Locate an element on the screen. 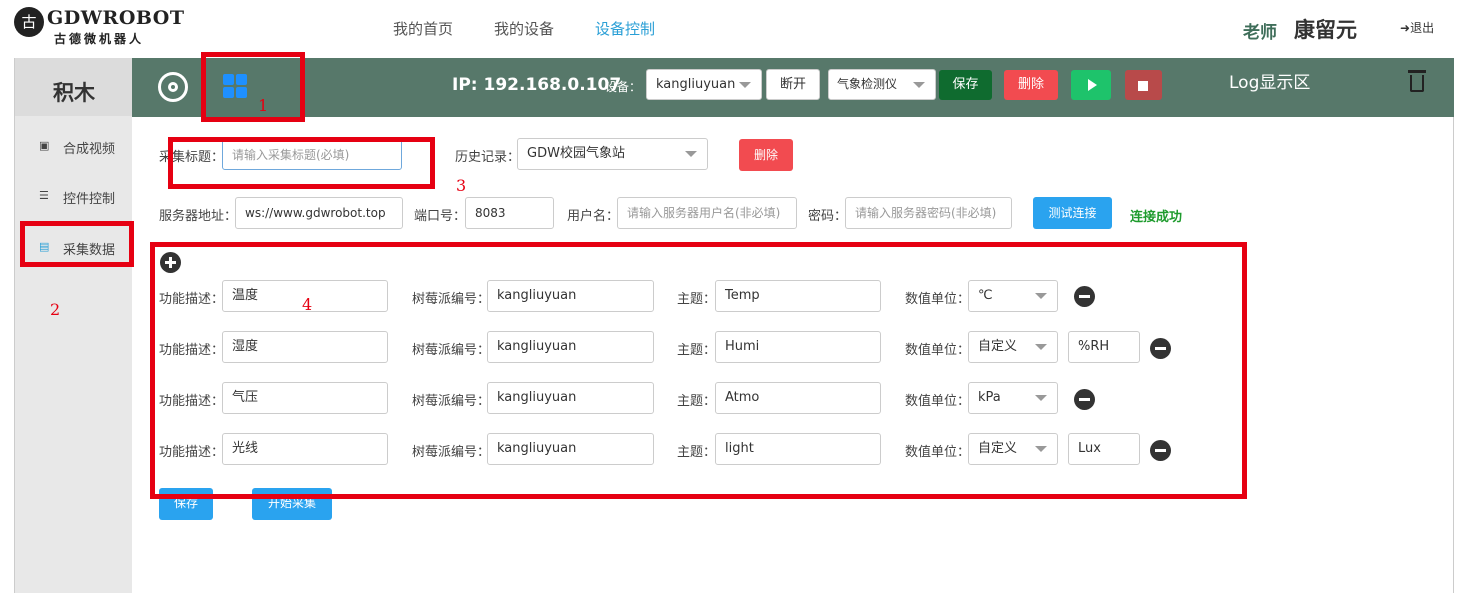 The width and height of the screenshot is (1467, 593). port-label: 端口号： is located at coordinates (440, 216).